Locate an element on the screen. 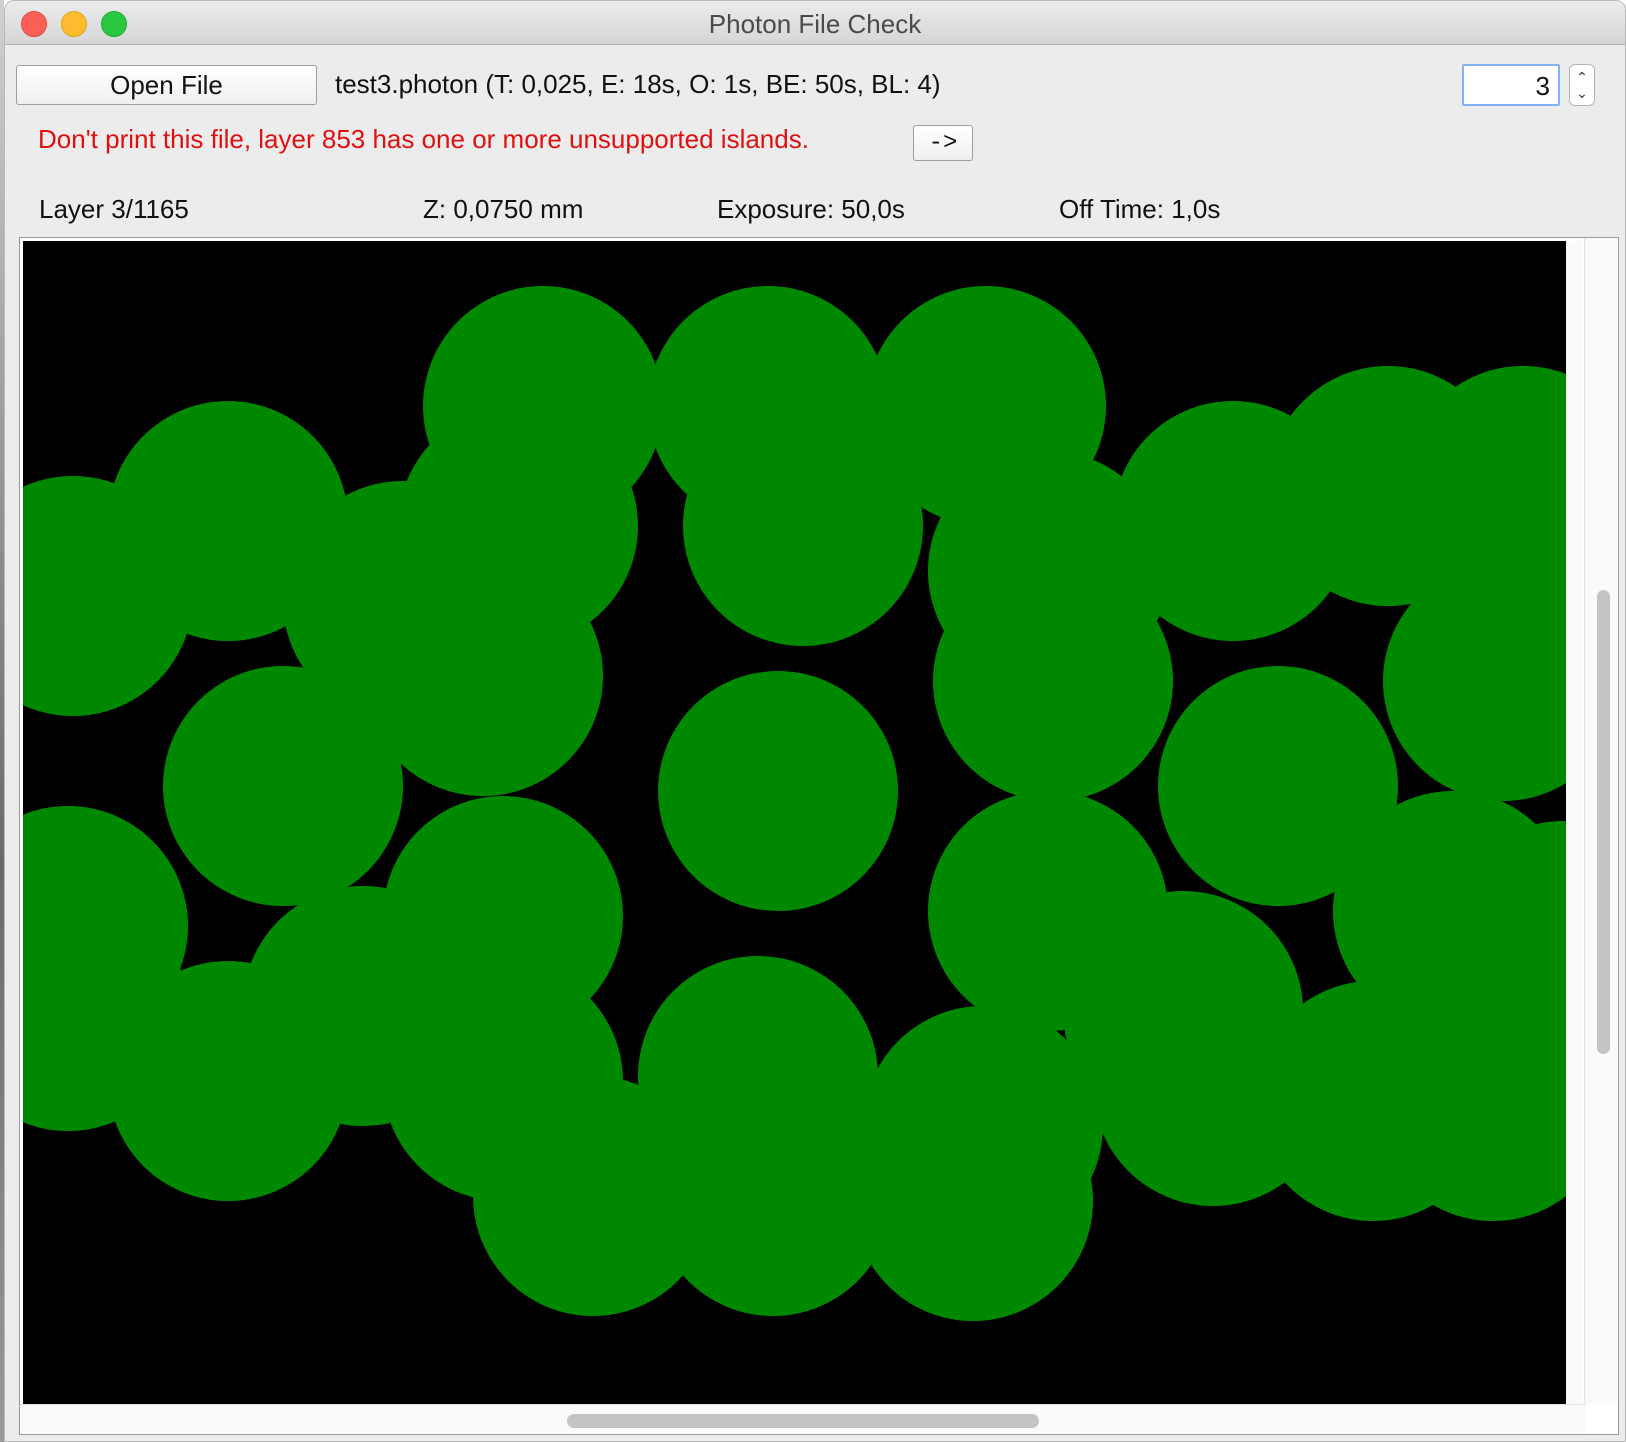 This screenshot has height=1442, width=1626. open-file-button: Open File is located at coordinates (166, 85).